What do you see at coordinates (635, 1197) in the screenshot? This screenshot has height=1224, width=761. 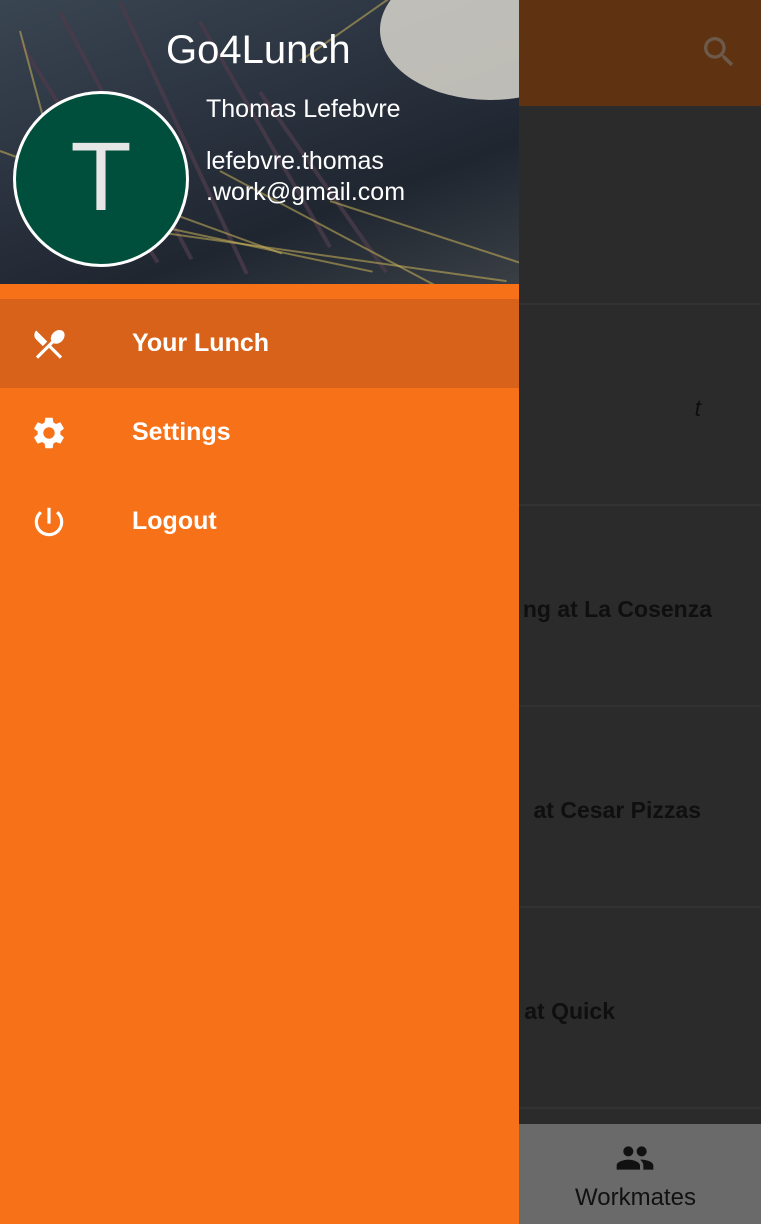 I see `nav-label-workmates: Workmates` at bounding box center [635, 1197].